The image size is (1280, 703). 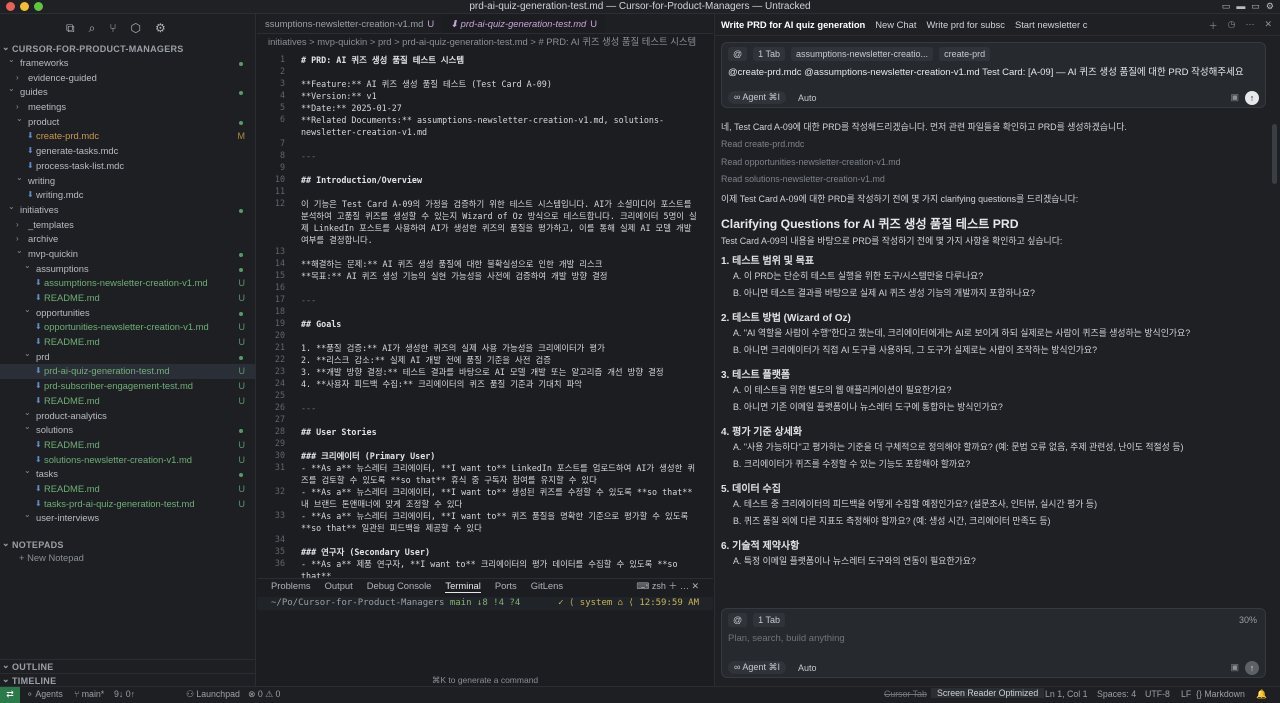 What do you see at coordinates (127, 313) in the screenshot?
I see `tree-item: ⌄ opportunities` at bounding box center [127, 313].